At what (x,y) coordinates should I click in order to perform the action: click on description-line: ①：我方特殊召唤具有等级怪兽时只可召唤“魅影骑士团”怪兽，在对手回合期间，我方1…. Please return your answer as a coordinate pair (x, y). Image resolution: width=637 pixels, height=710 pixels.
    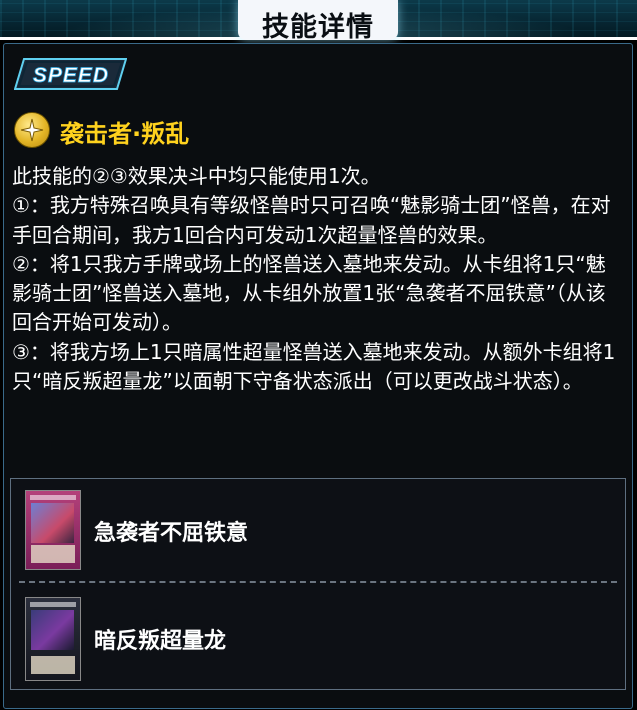
    Looking at the image, I should click on (311, 220).